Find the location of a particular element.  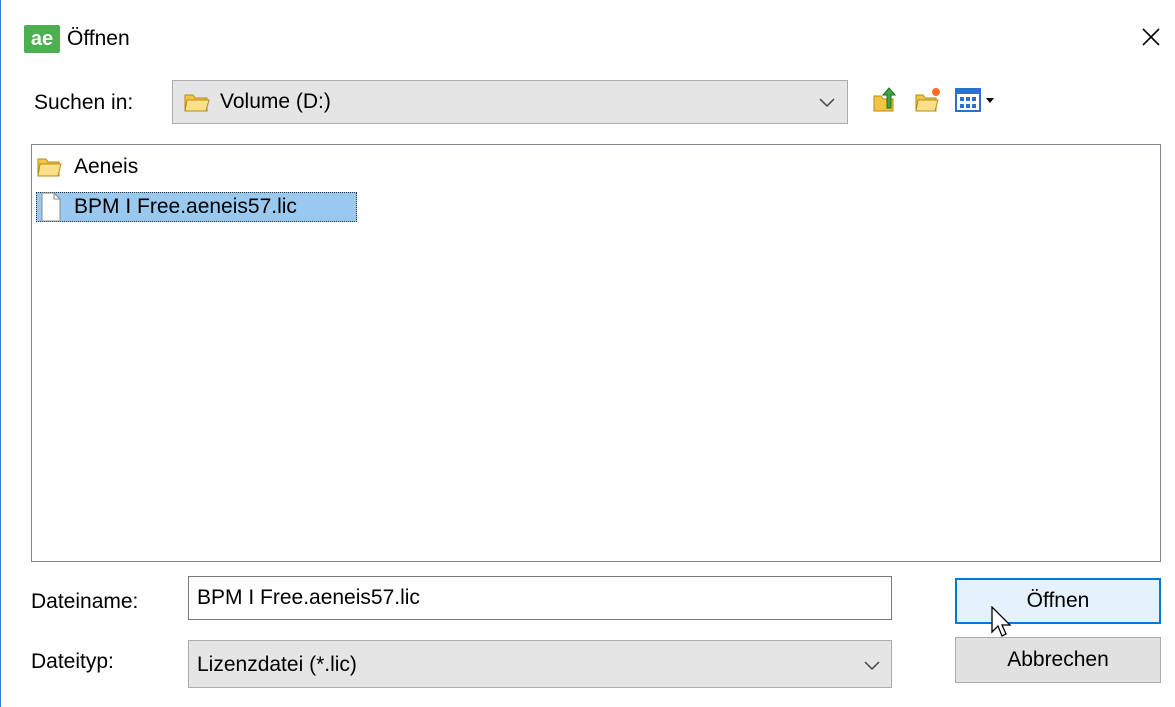

close-icon is located at coordinates (1151, 37).